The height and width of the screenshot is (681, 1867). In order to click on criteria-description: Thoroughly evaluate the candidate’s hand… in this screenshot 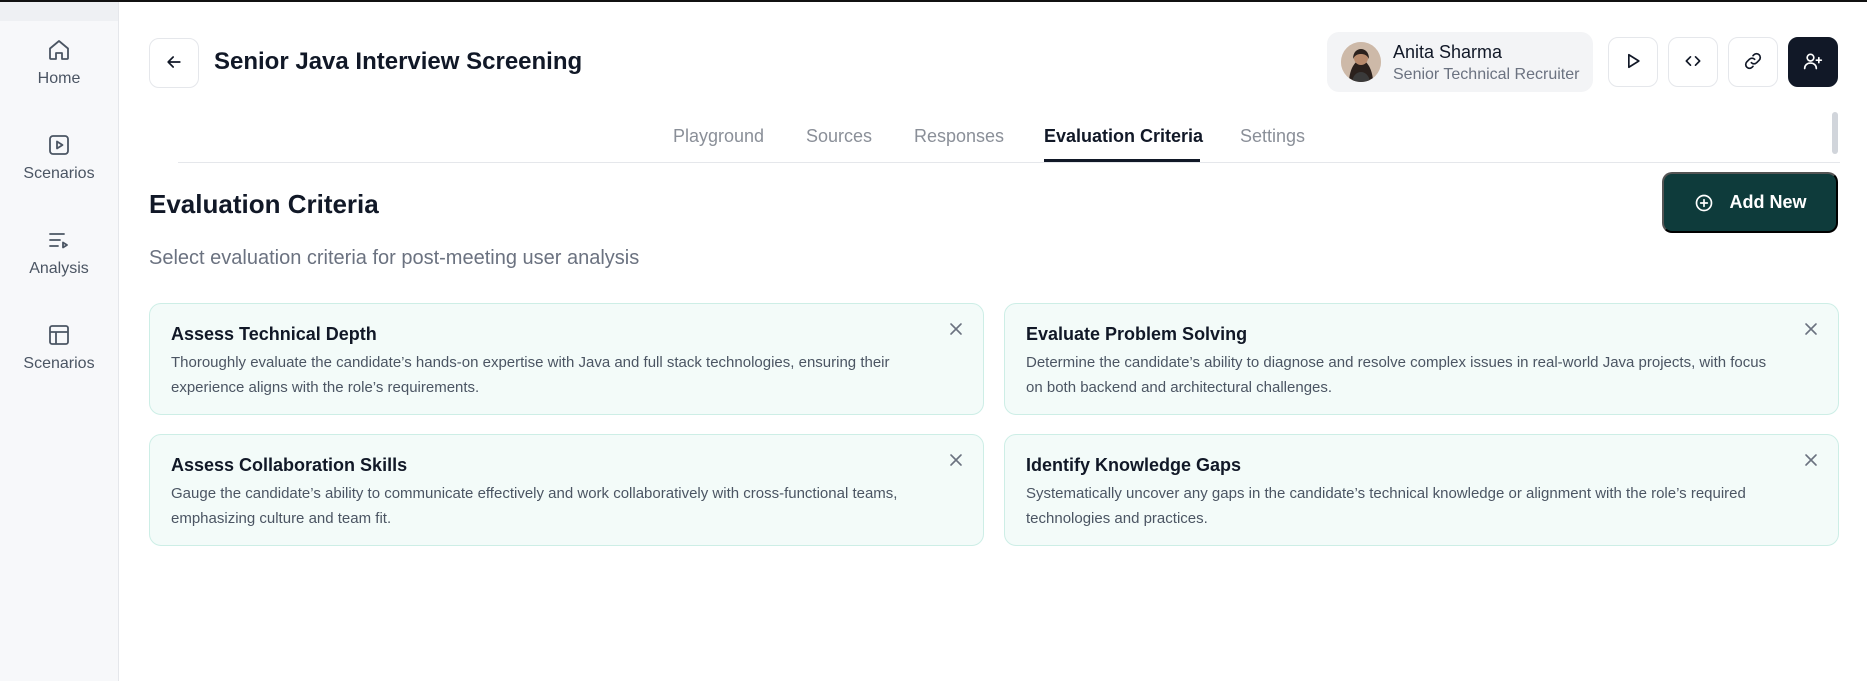, I will do `click(530, 375)`.